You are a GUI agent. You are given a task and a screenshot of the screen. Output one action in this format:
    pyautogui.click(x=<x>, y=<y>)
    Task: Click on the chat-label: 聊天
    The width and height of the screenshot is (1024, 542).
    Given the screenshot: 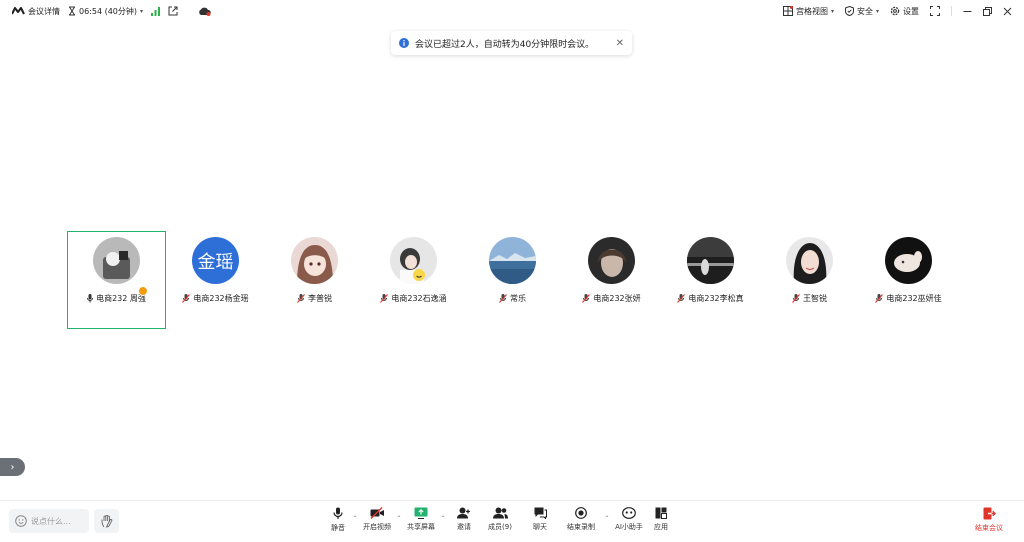 What is the action you would take?
    pyautogui.click(x=540, y=527)
    